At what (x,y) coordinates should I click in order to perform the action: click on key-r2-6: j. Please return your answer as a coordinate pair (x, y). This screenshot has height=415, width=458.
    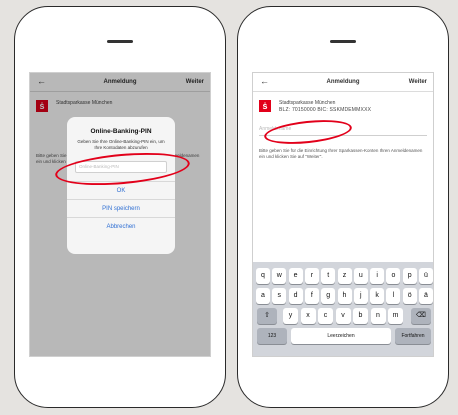
    Looking at the image, I should click on (360, 296).